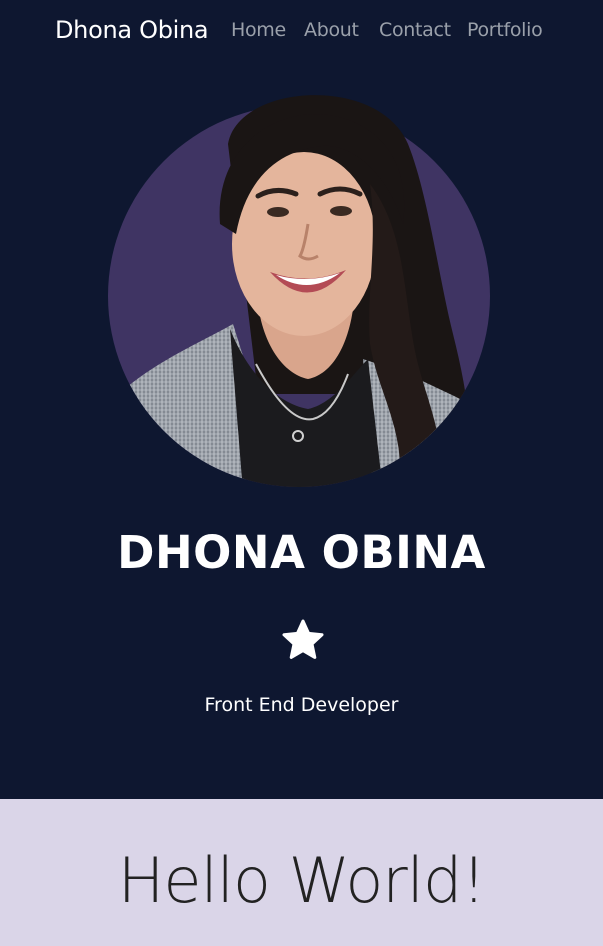 This screenshot has width=603, height=946. Describe the element at coordinates (278, 212) in the screenshot. I see `left-eye` at that location.